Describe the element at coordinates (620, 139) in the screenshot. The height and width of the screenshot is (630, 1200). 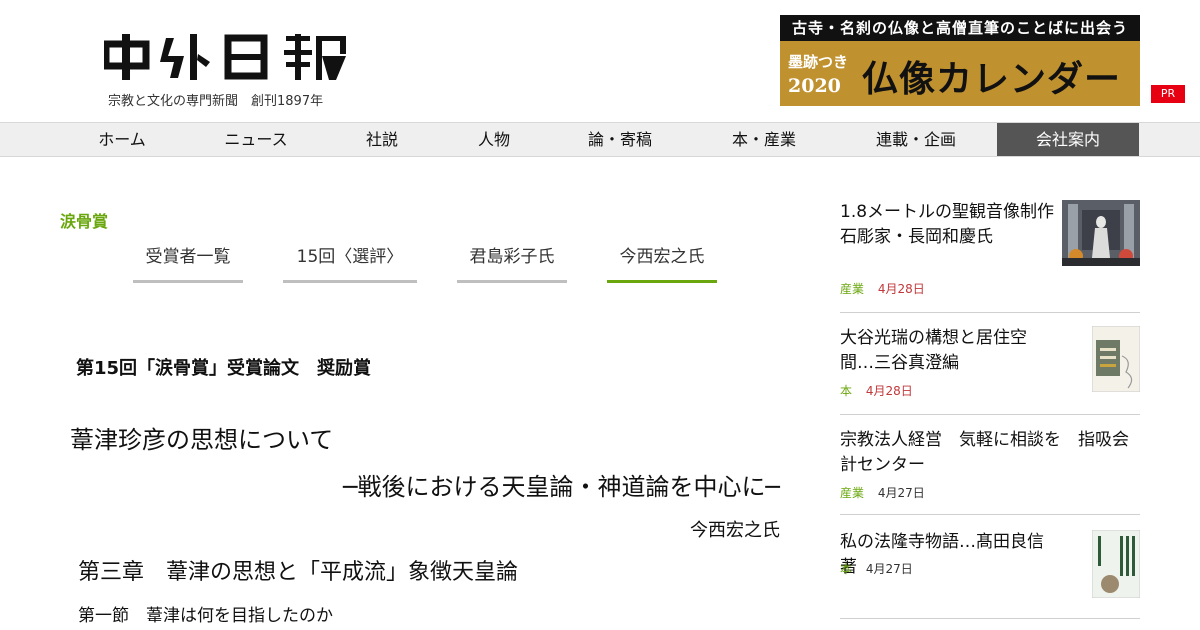
I see `nav-opinion: 論・寄稿` at that location.